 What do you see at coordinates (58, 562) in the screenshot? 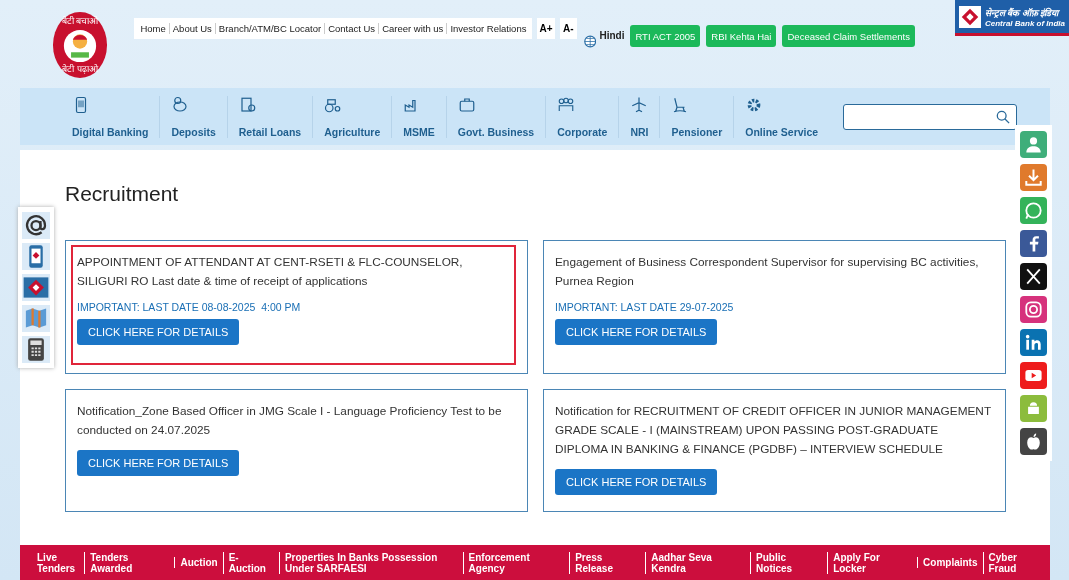
I see `footer-link: Live Tenders` at bounding box center [58, 562].